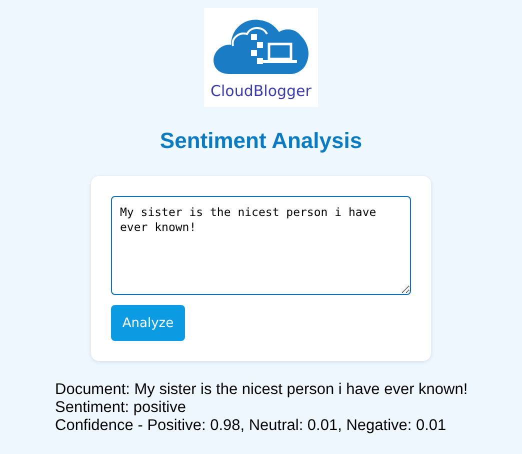  I want to click on logo-text: CloudBlogger, so click(261, 91).